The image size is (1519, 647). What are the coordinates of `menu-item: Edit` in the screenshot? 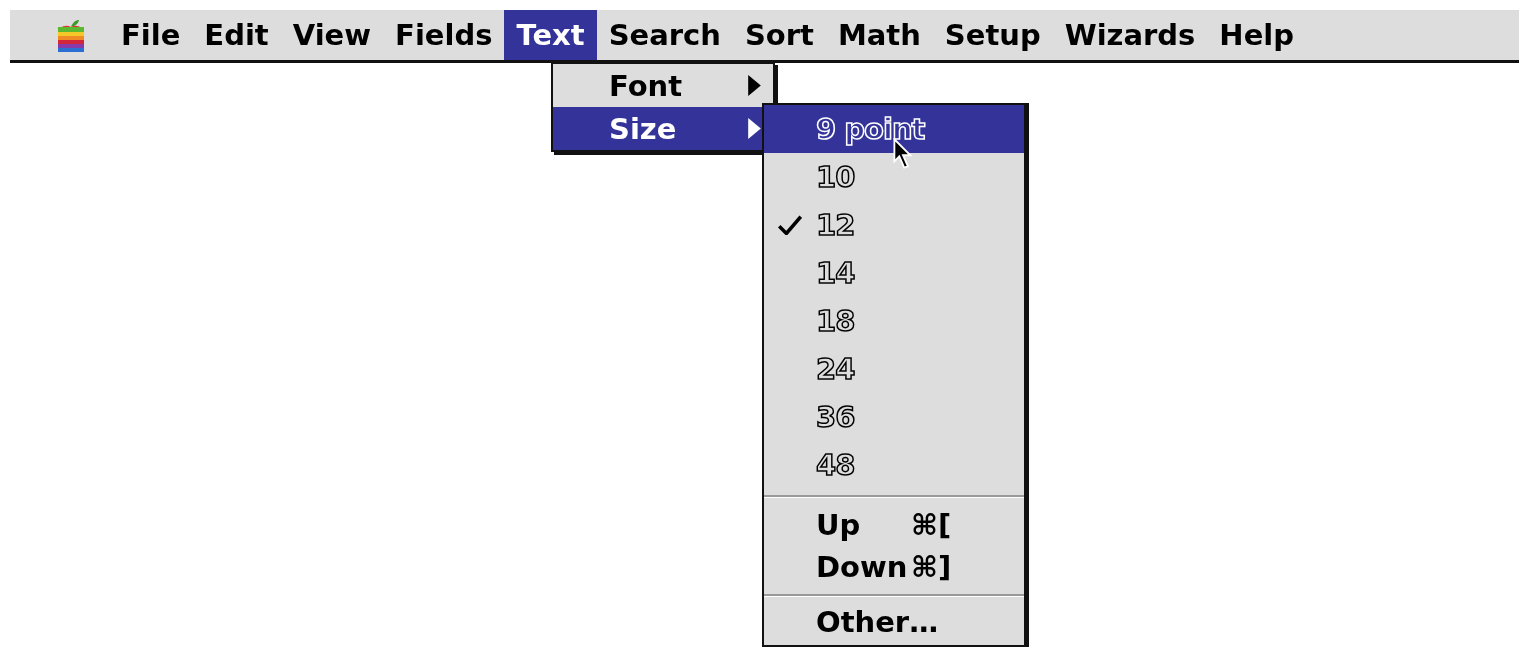 It's located at (236, 35).